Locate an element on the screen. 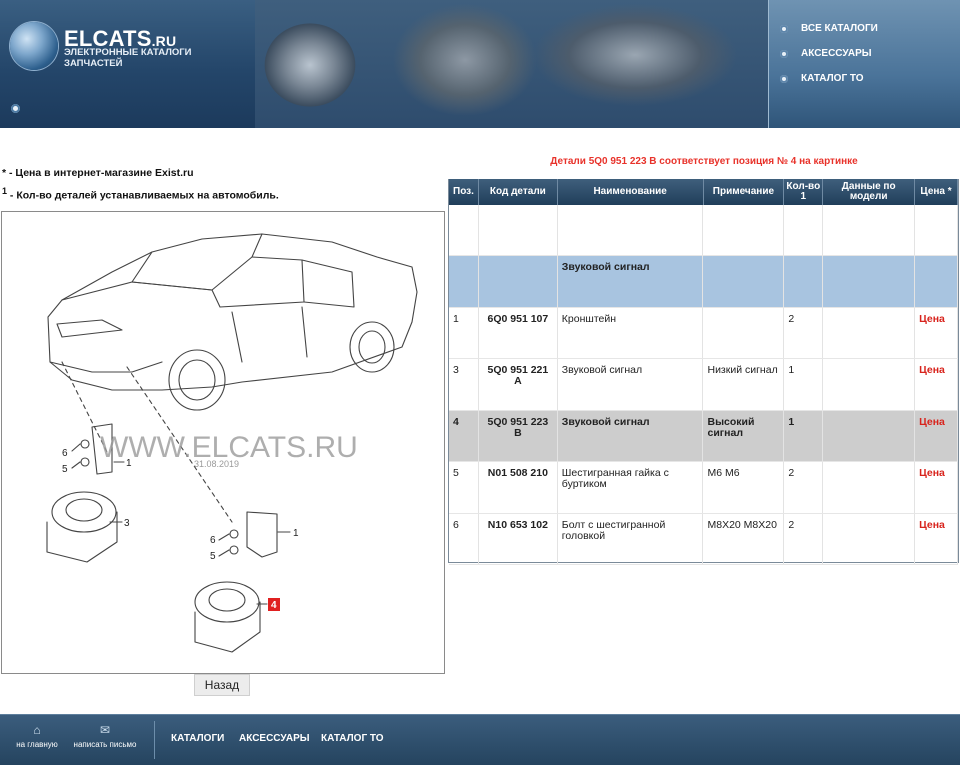 Image resolution: width=960 pixels, height=765 pixels. footer-mail-label: написать письмо is located at coordinates (105, 744).